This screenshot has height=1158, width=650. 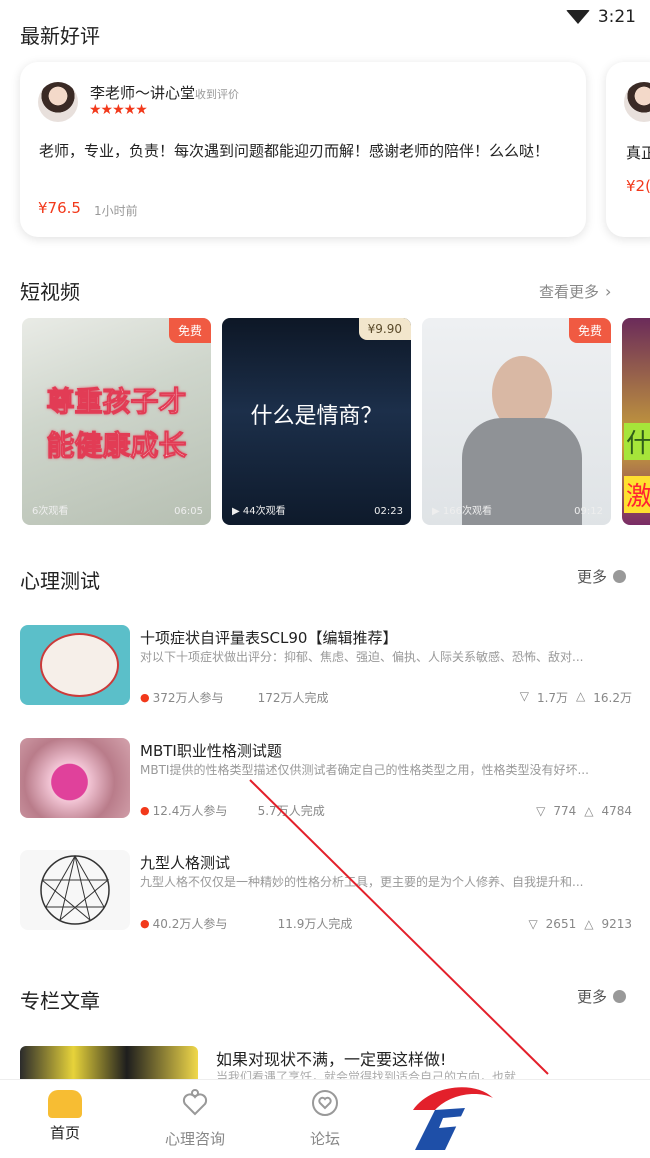 I want to click on chevron-right-icon: ›, so click(x=608, y=291).